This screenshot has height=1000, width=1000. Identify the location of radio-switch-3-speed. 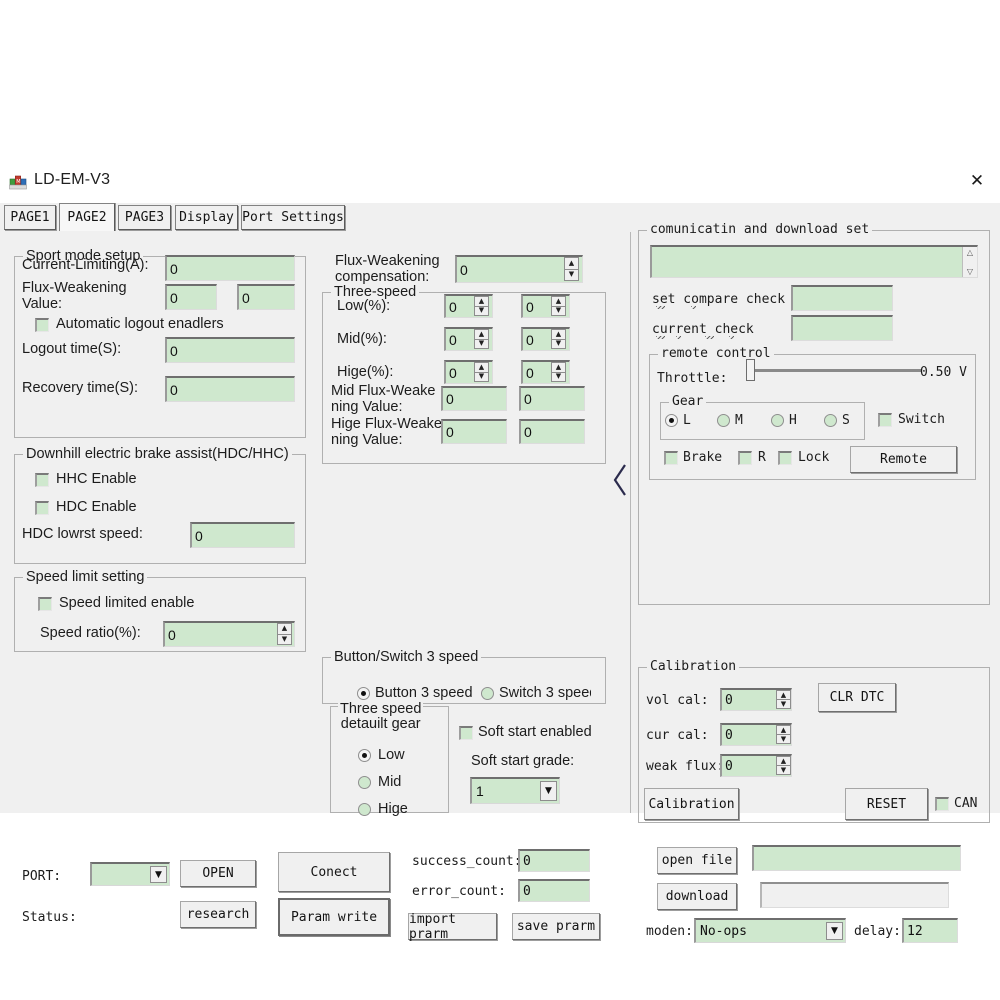
(487, 693).